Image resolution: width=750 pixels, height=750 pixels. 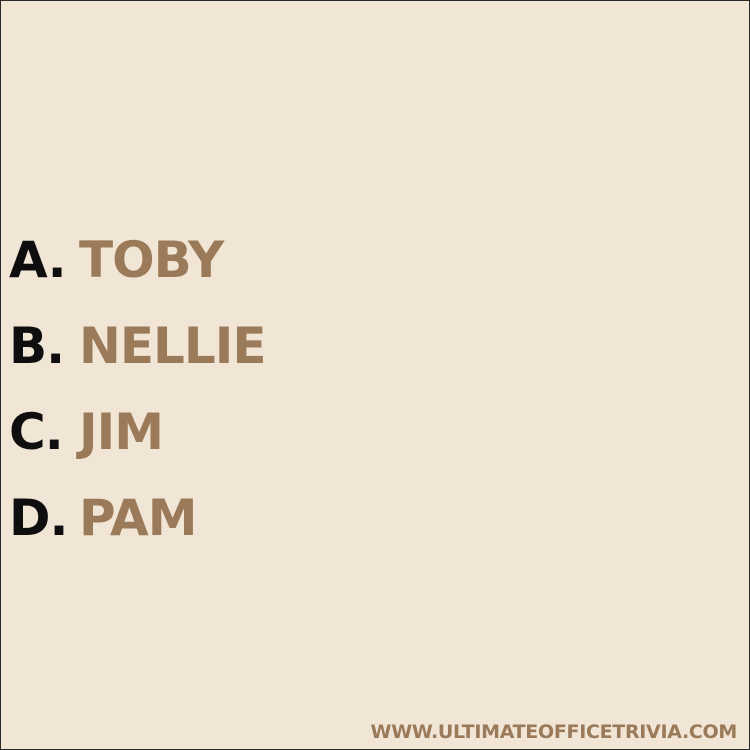 What do you see at coordinates (309, 518) in the screenshot?
I see `answer-option-d: D. PAM` at bounding box center [309, 518].